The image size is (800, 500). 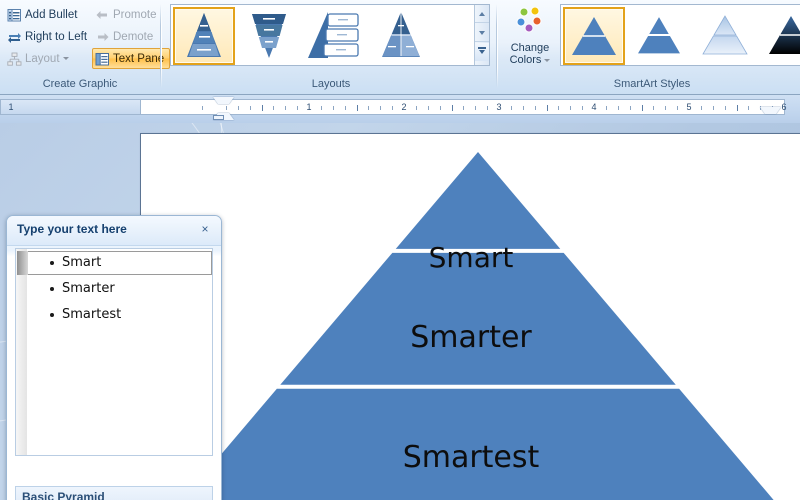 I want to click on right-to-left-button: Right to Left, so click(x=48, y=36).